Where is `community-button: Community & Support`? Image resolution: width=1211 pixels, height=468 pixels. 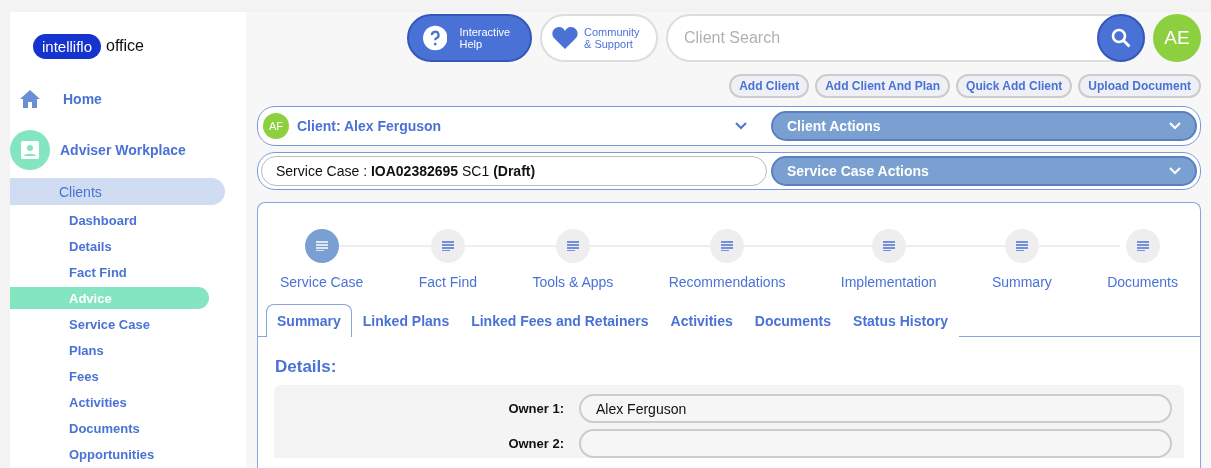
community-button: Community & Support is located at coordinates (599, 38).